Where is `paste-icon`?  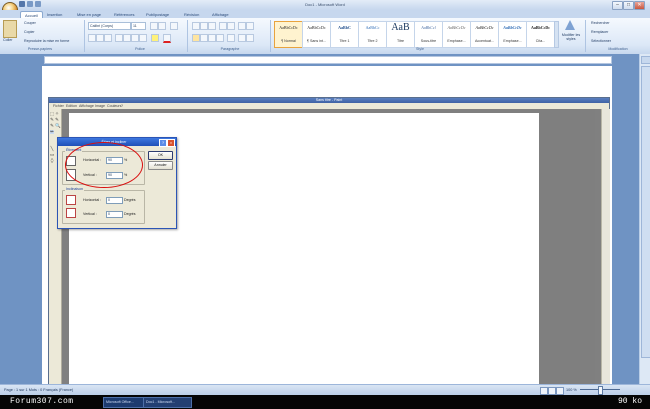
paste-icon is located at coordinates (10, 29).